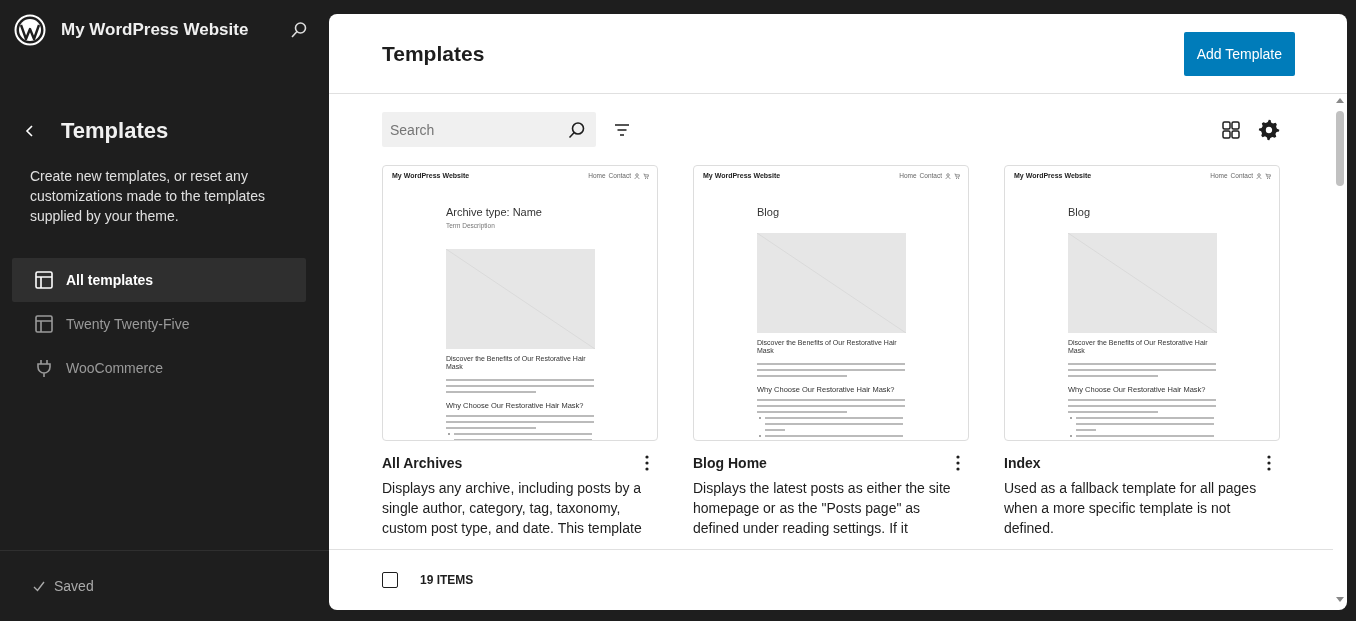 This screenshot has width=1356, height=621. What do you see at coordinates (1022, 463) in the screenshot?
I see `template-name: Index` at bounding box center [1022, 463].